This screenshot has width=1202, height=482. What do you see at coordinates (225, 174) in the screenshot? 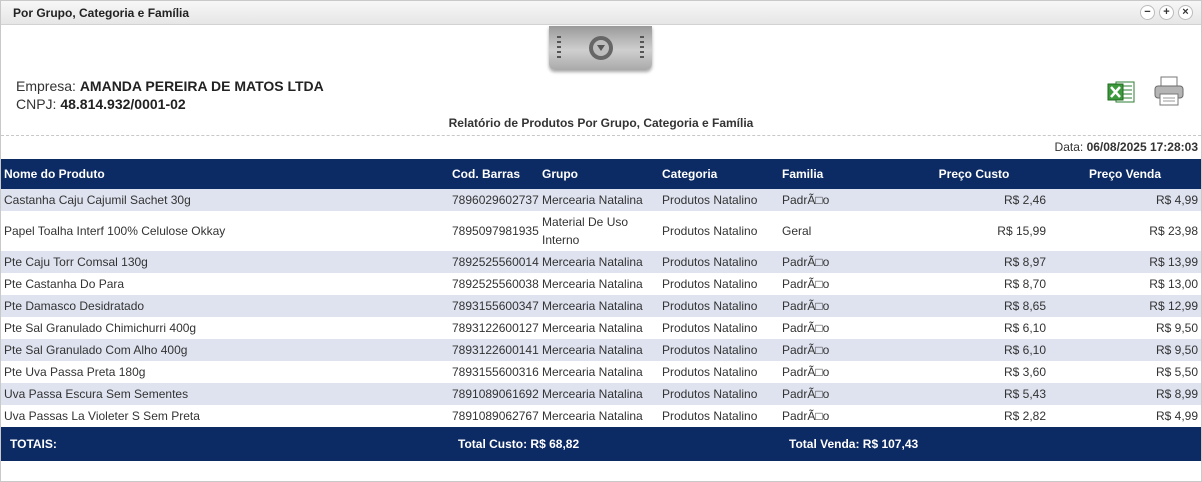
I see `col-nome-header: Nome do Produto` at bounding box center [225, 174].